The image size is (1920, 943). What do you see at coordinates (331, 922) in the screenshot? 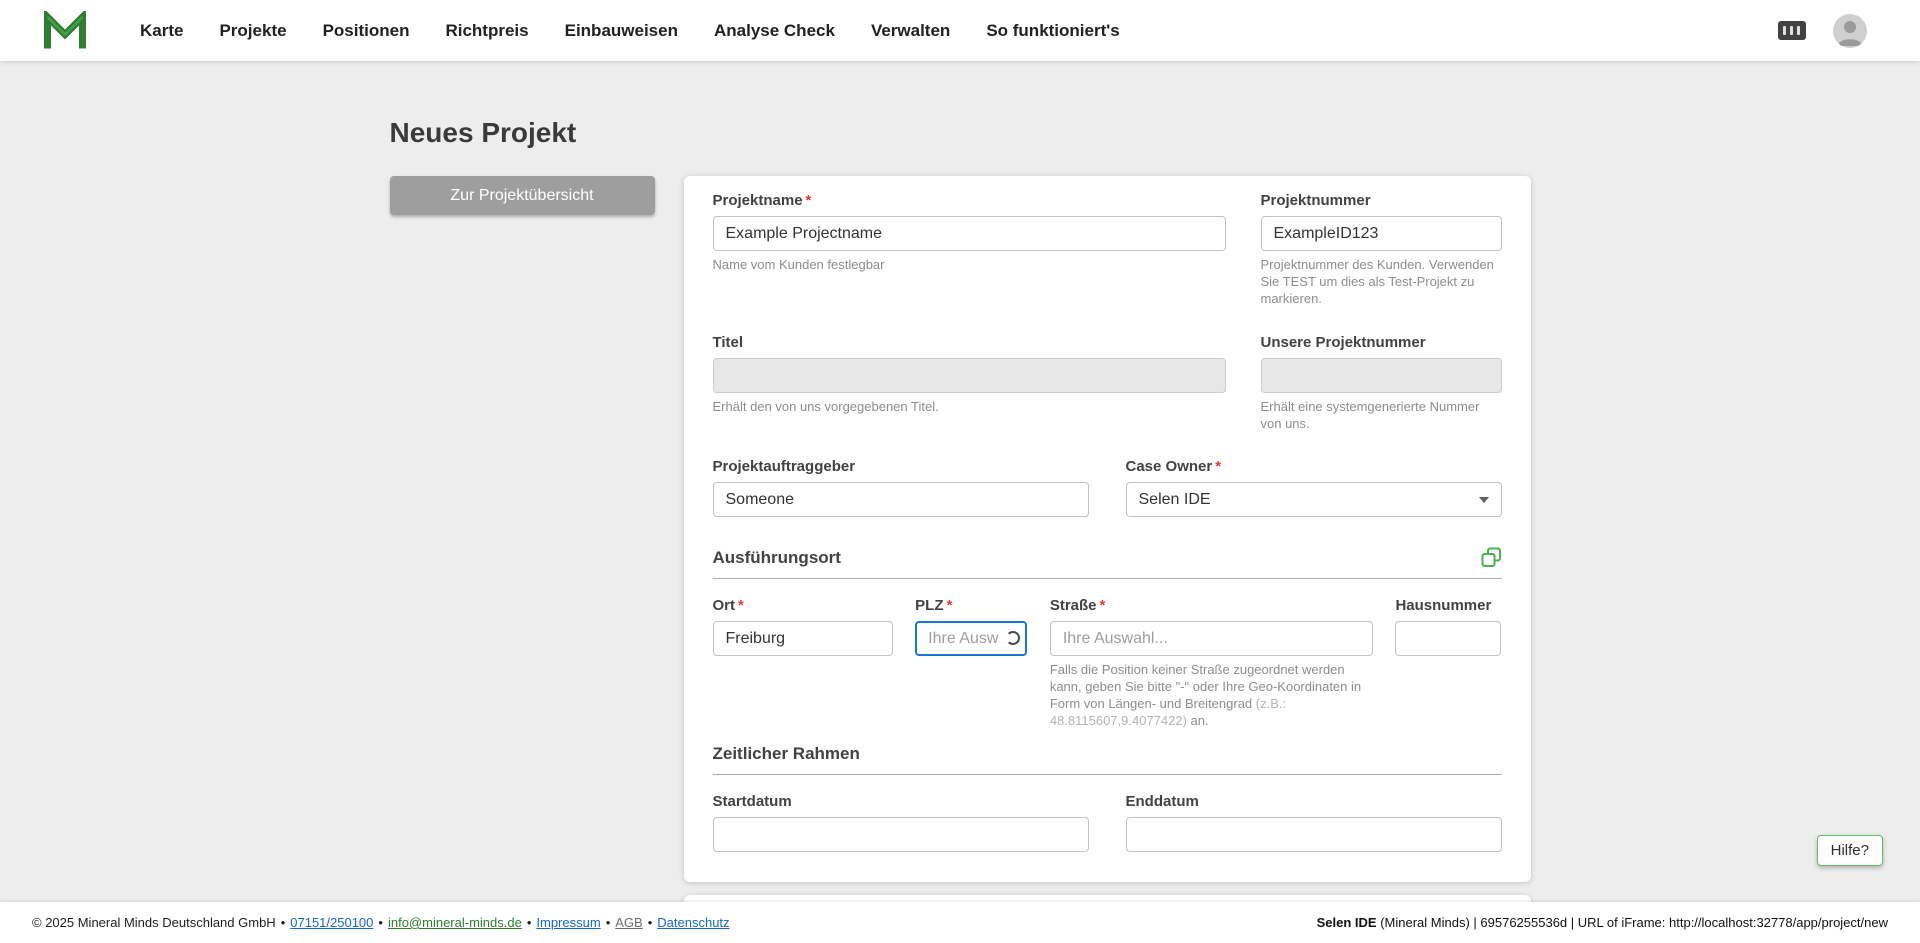
I see `footer-phone-link: 07151/250100` at bounding box center [331, 922].